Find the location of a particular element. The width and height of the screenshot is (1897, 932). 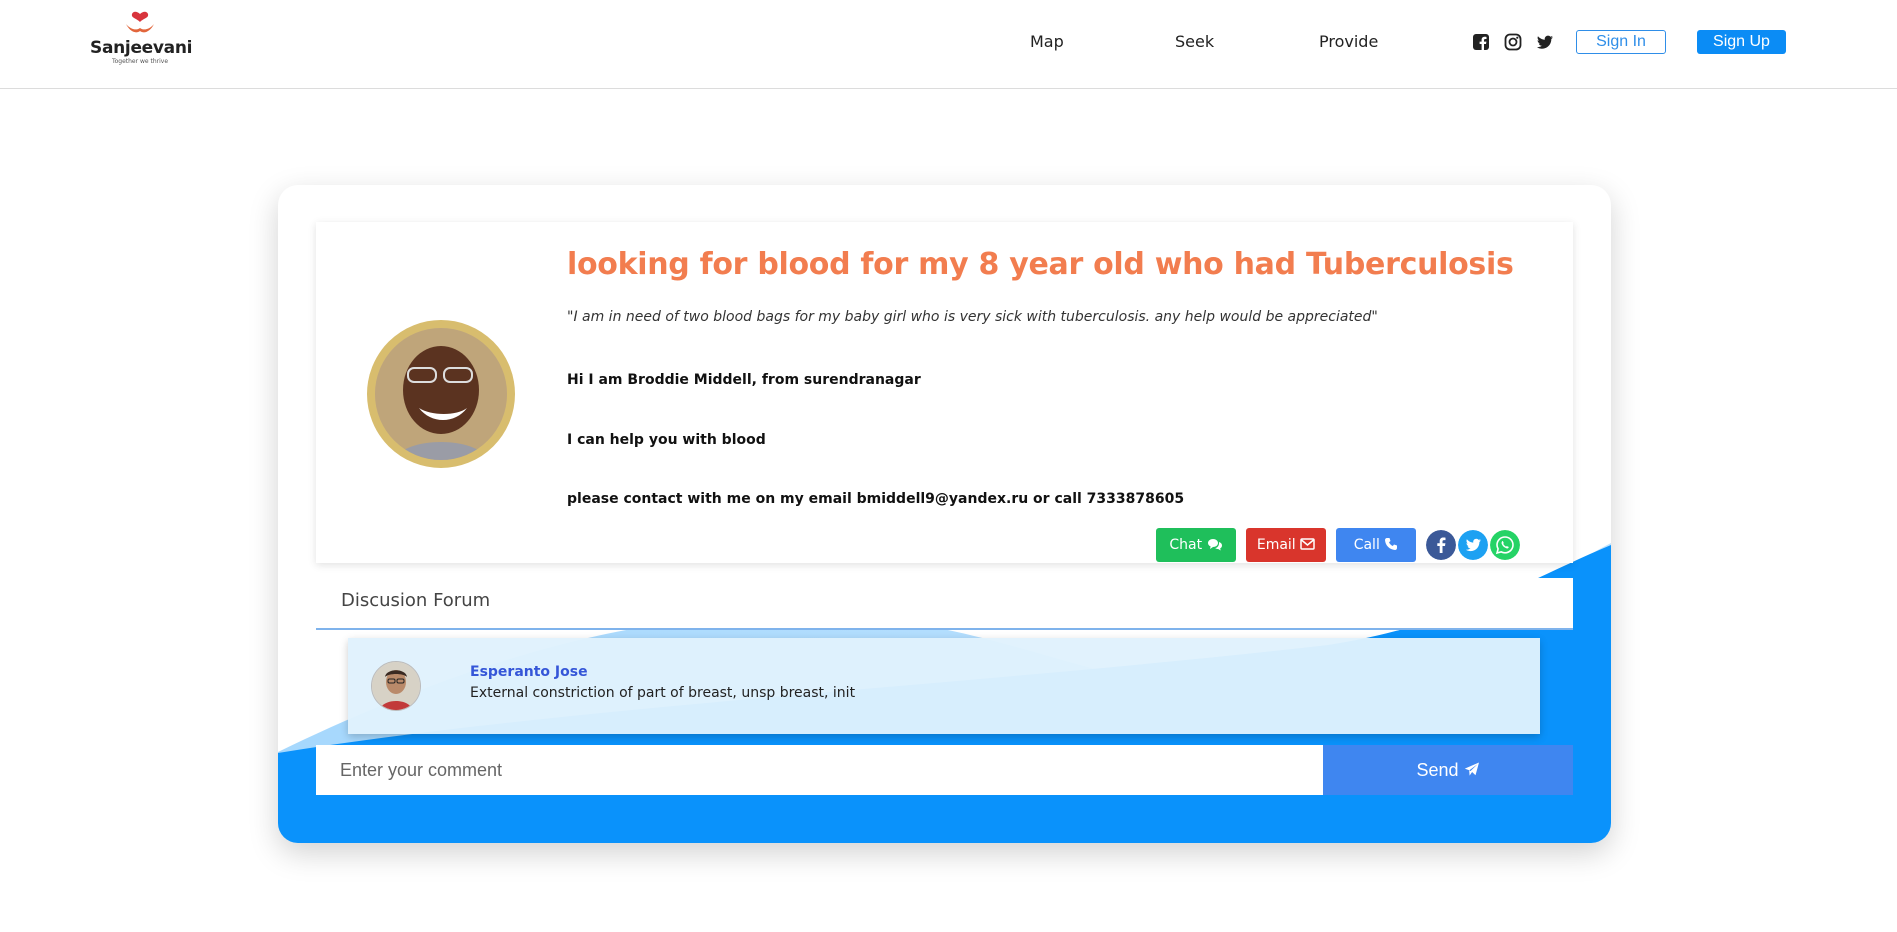

envelope-icon is located at coordinates (1307, 544).